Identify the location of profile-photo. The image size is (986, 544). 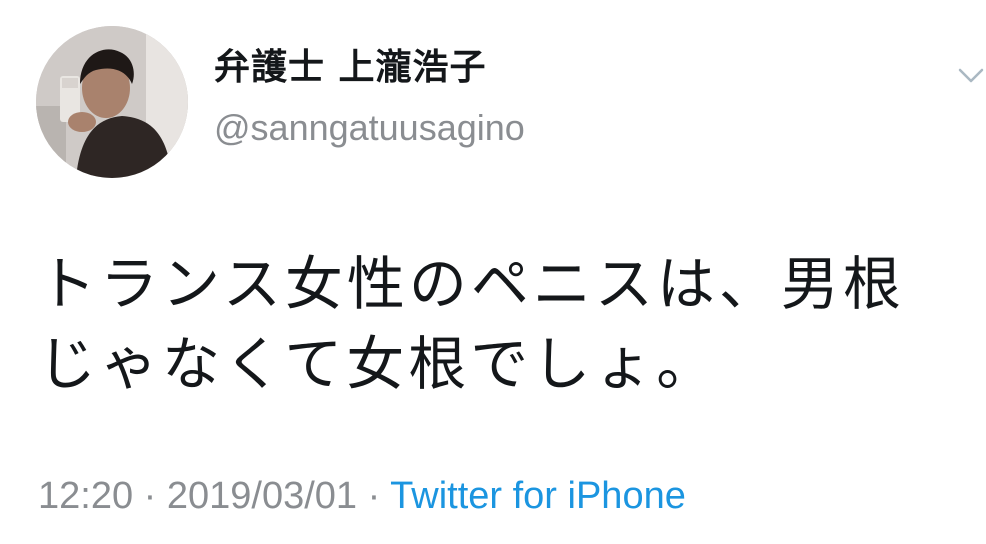
(112, 102).